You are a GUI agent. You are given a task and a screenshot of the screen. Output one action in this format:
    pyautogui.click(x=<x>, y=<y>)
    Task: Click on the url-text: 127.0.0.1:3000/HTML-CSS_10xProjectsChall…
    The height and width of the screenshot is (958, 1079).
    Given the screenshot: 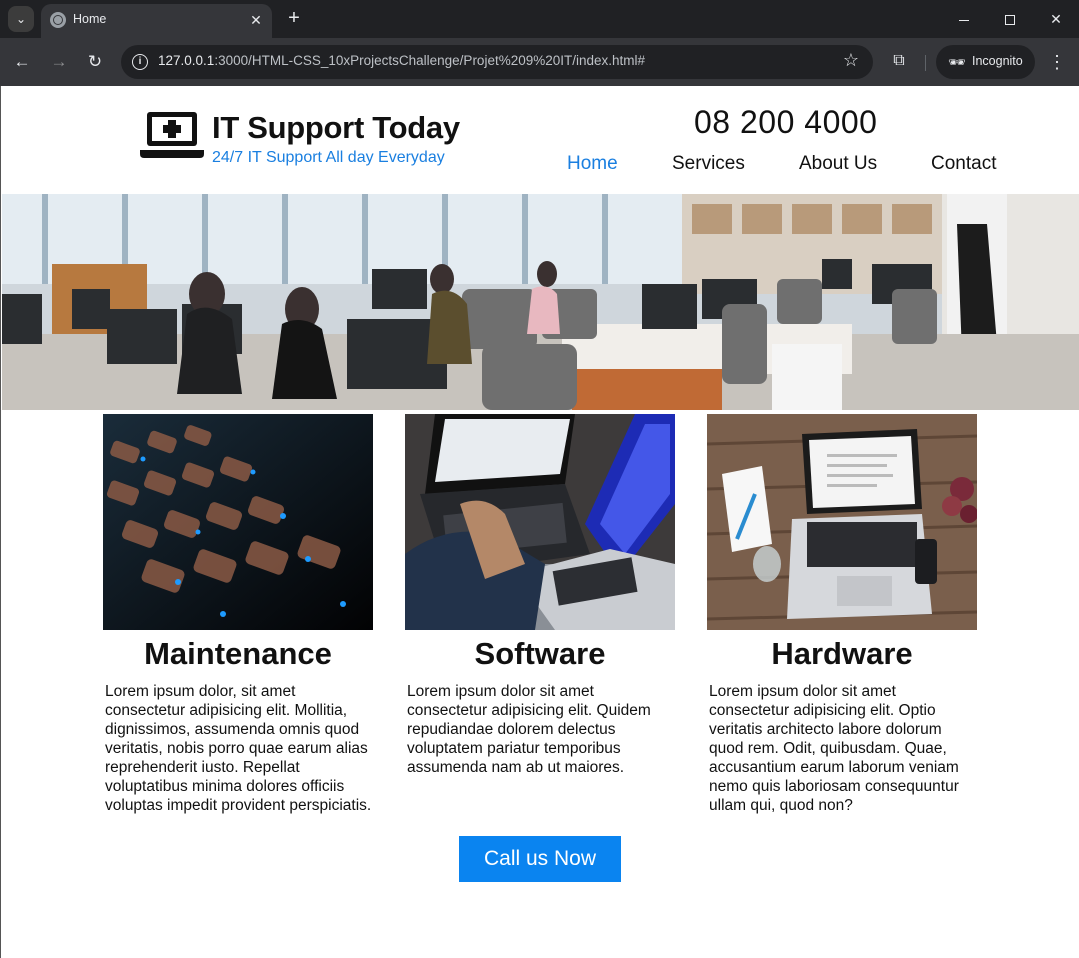 What is the action you would take?
    pyautogui.click(x=401, y=60)
    